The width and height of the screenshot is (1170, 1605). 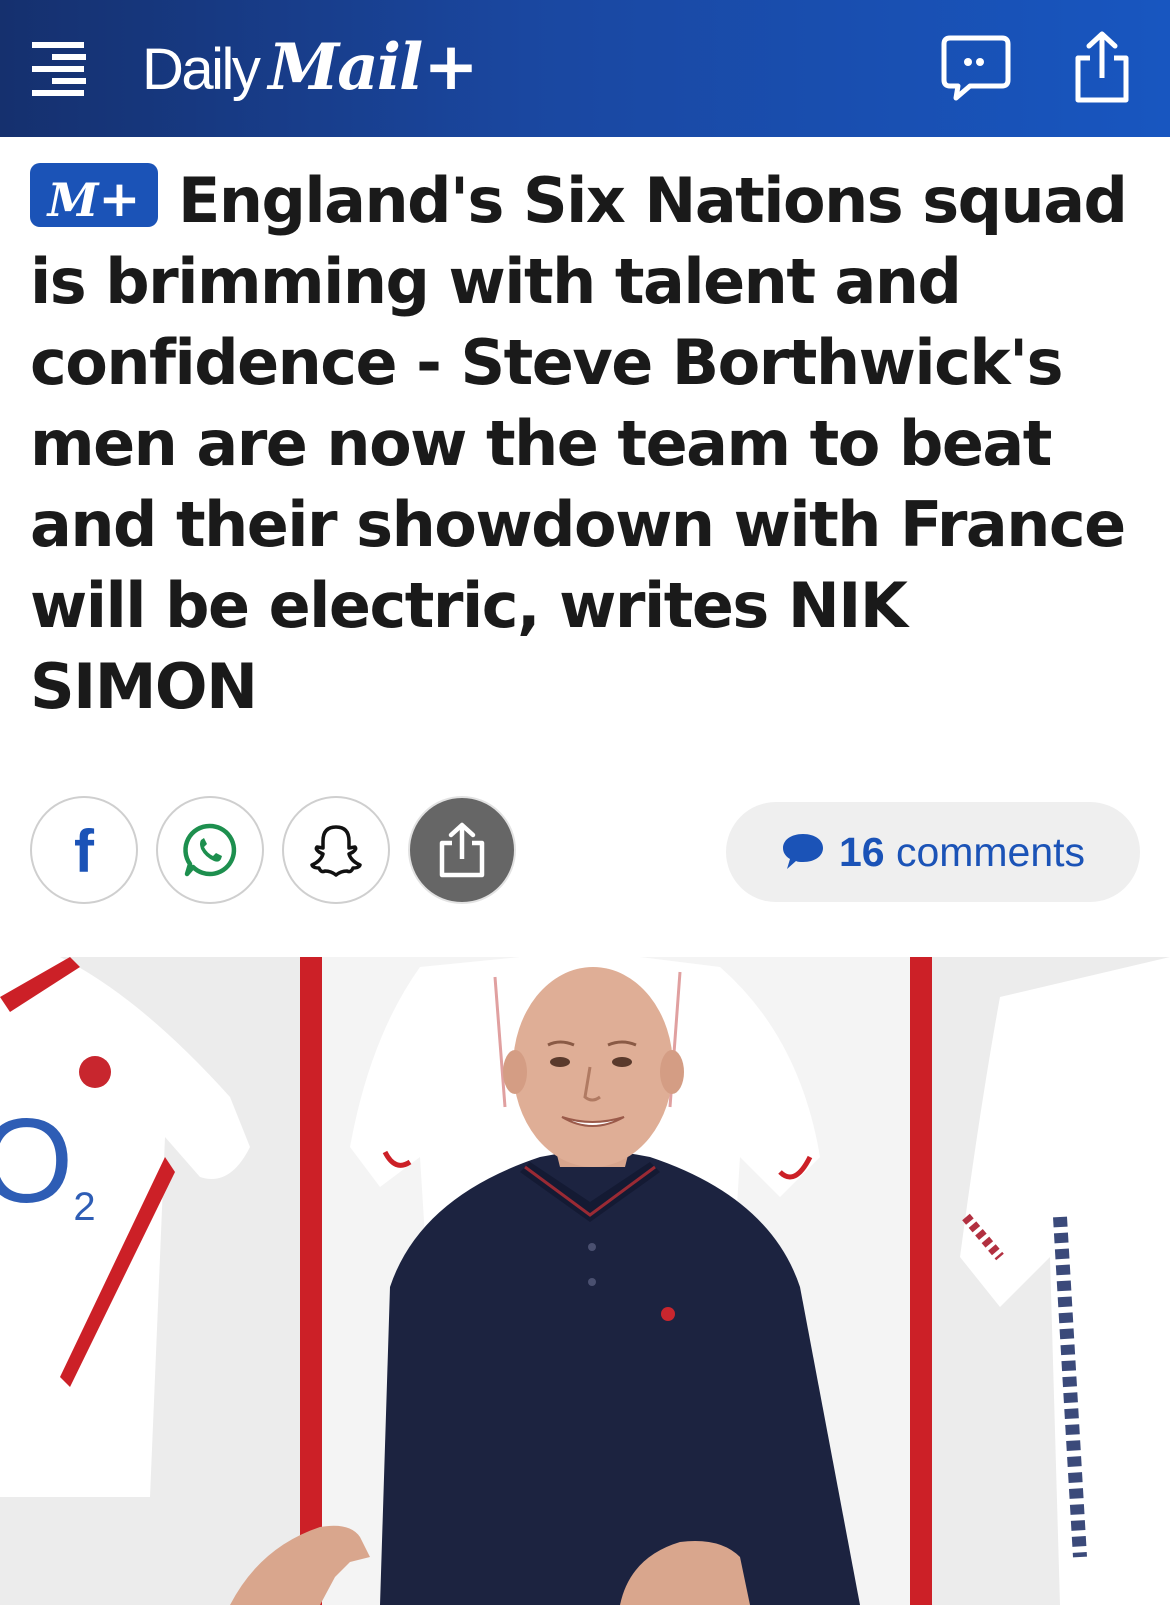 What do you see at coordinates (985, 851) in the screenshot?
I see `comments-label: comments` at bounding box center [985, 851].